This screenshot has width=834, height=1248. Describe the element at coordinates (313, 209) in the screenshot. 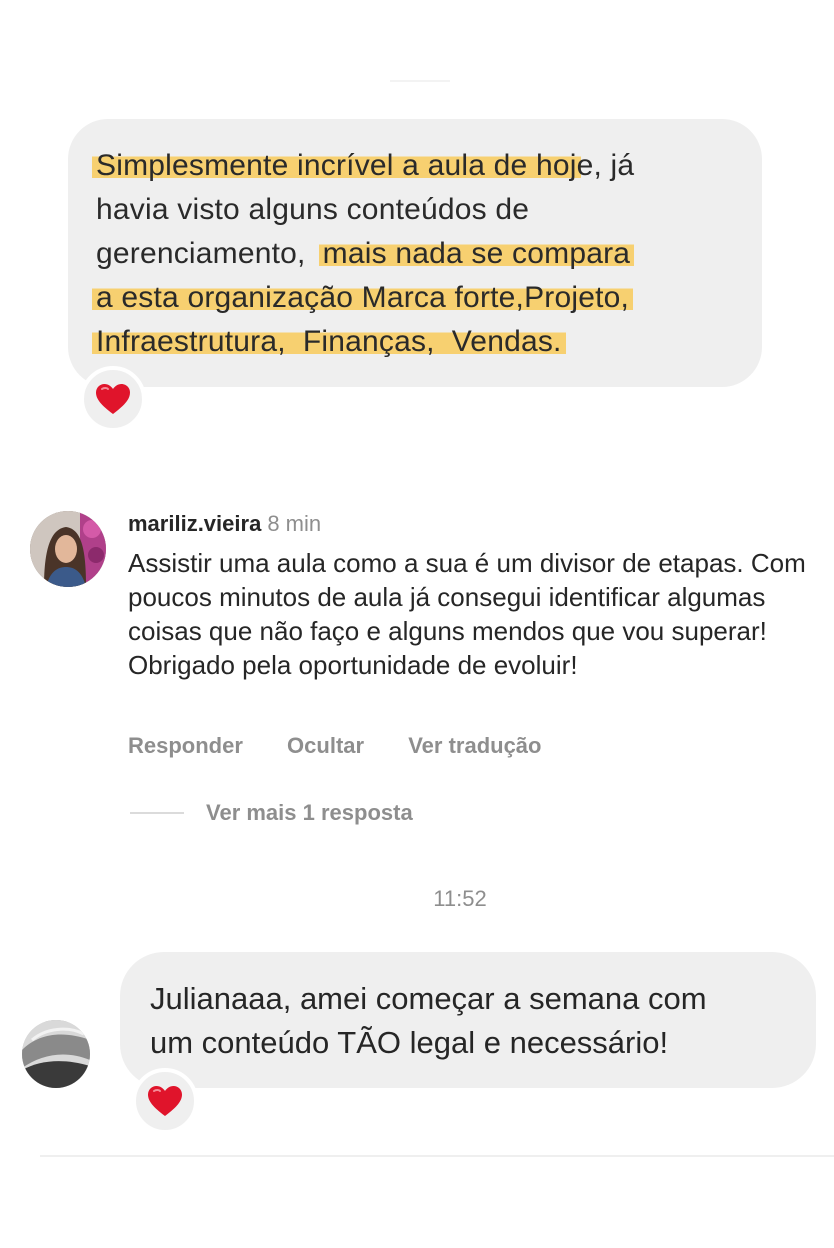

I see `quoted-line-2: havia visto alguns conteúdos de` at that location.